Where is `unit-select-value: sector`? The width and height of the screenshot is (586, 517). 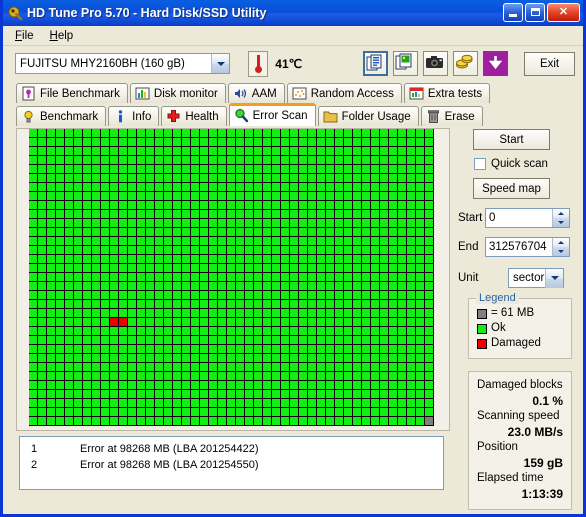
unit-select-value: sector is located at coordinates (529, 278).